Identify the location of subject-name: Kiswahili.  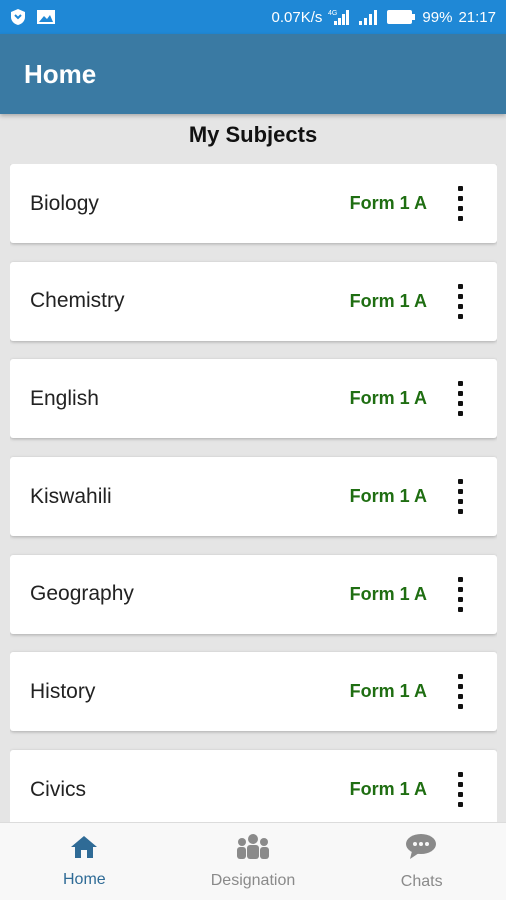
(71, 496).